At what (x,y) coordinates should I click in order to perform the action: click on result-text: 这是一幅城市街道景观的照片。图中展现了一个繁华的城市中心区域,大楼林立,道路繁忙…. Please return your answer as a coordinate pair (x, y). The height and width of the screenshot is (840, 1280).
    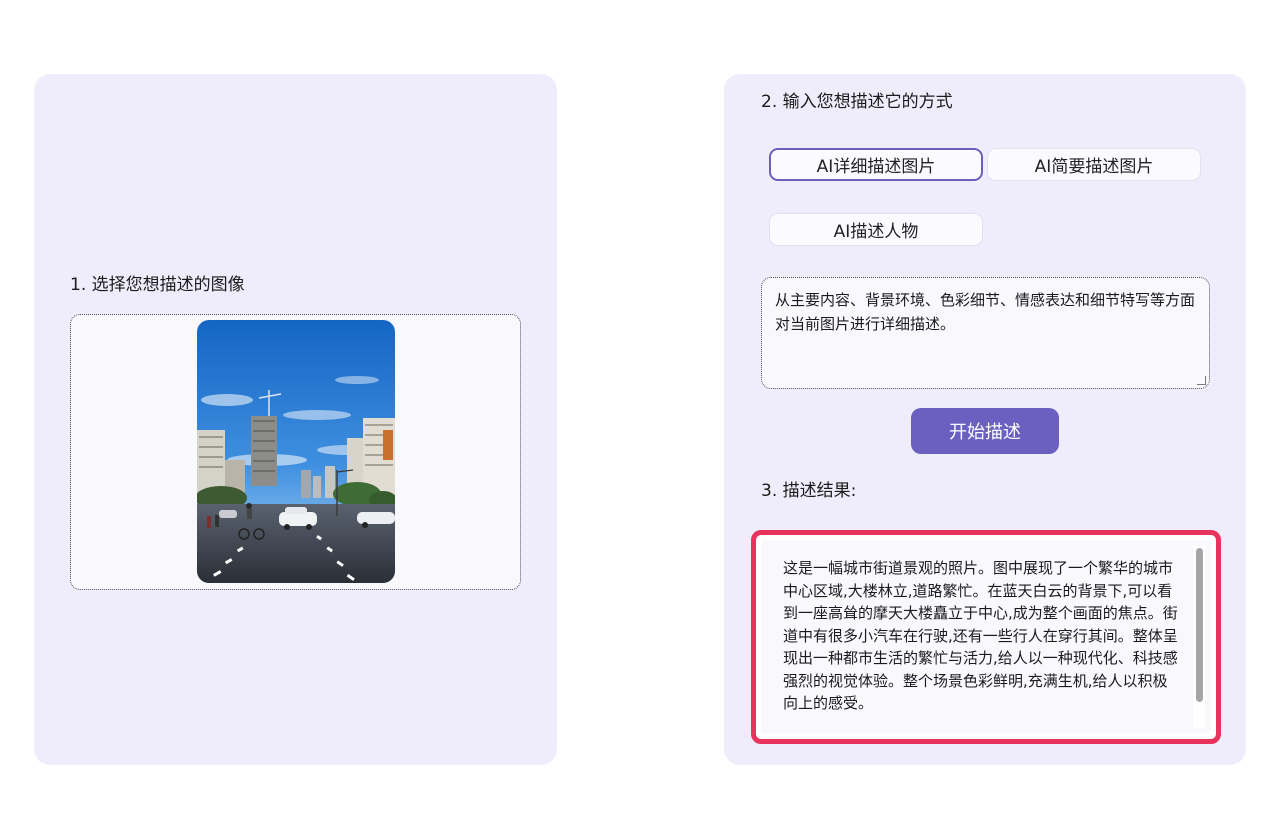
    Looking at the image, I should click on (980, 635).